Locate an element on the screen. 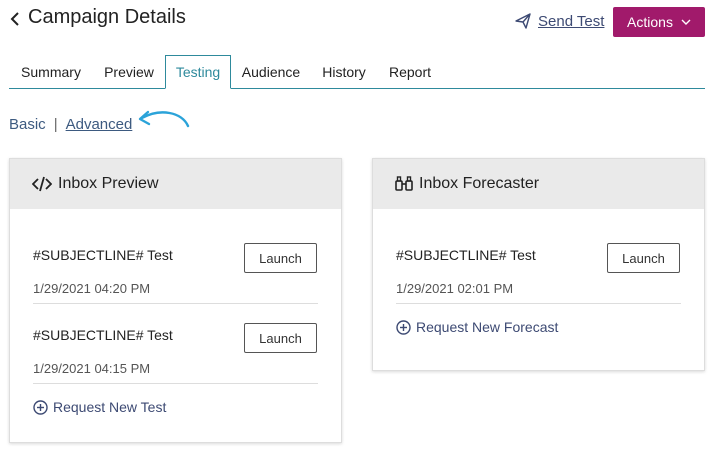  inbox-preview-title: Inbox Preview is located at coordinates (108, 183).